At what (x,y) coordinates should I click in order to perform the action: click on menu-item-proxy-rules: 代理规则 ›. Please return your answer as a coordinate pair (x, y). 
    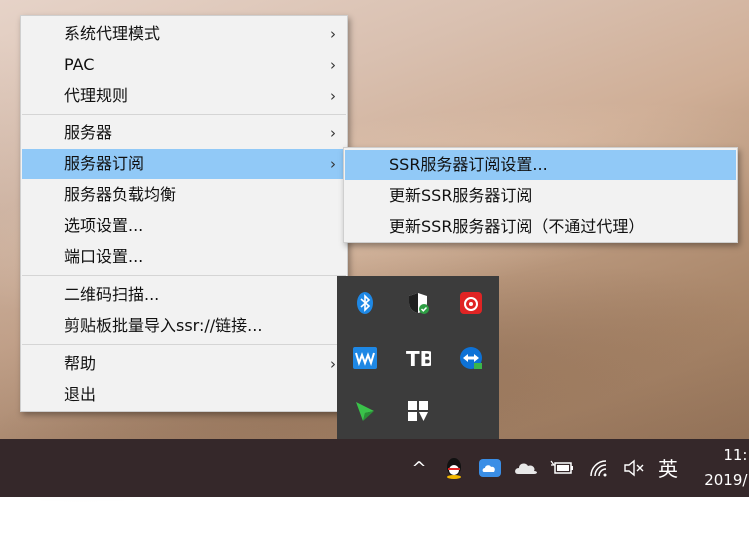
    Looking at the image, I should click on (184, 96).